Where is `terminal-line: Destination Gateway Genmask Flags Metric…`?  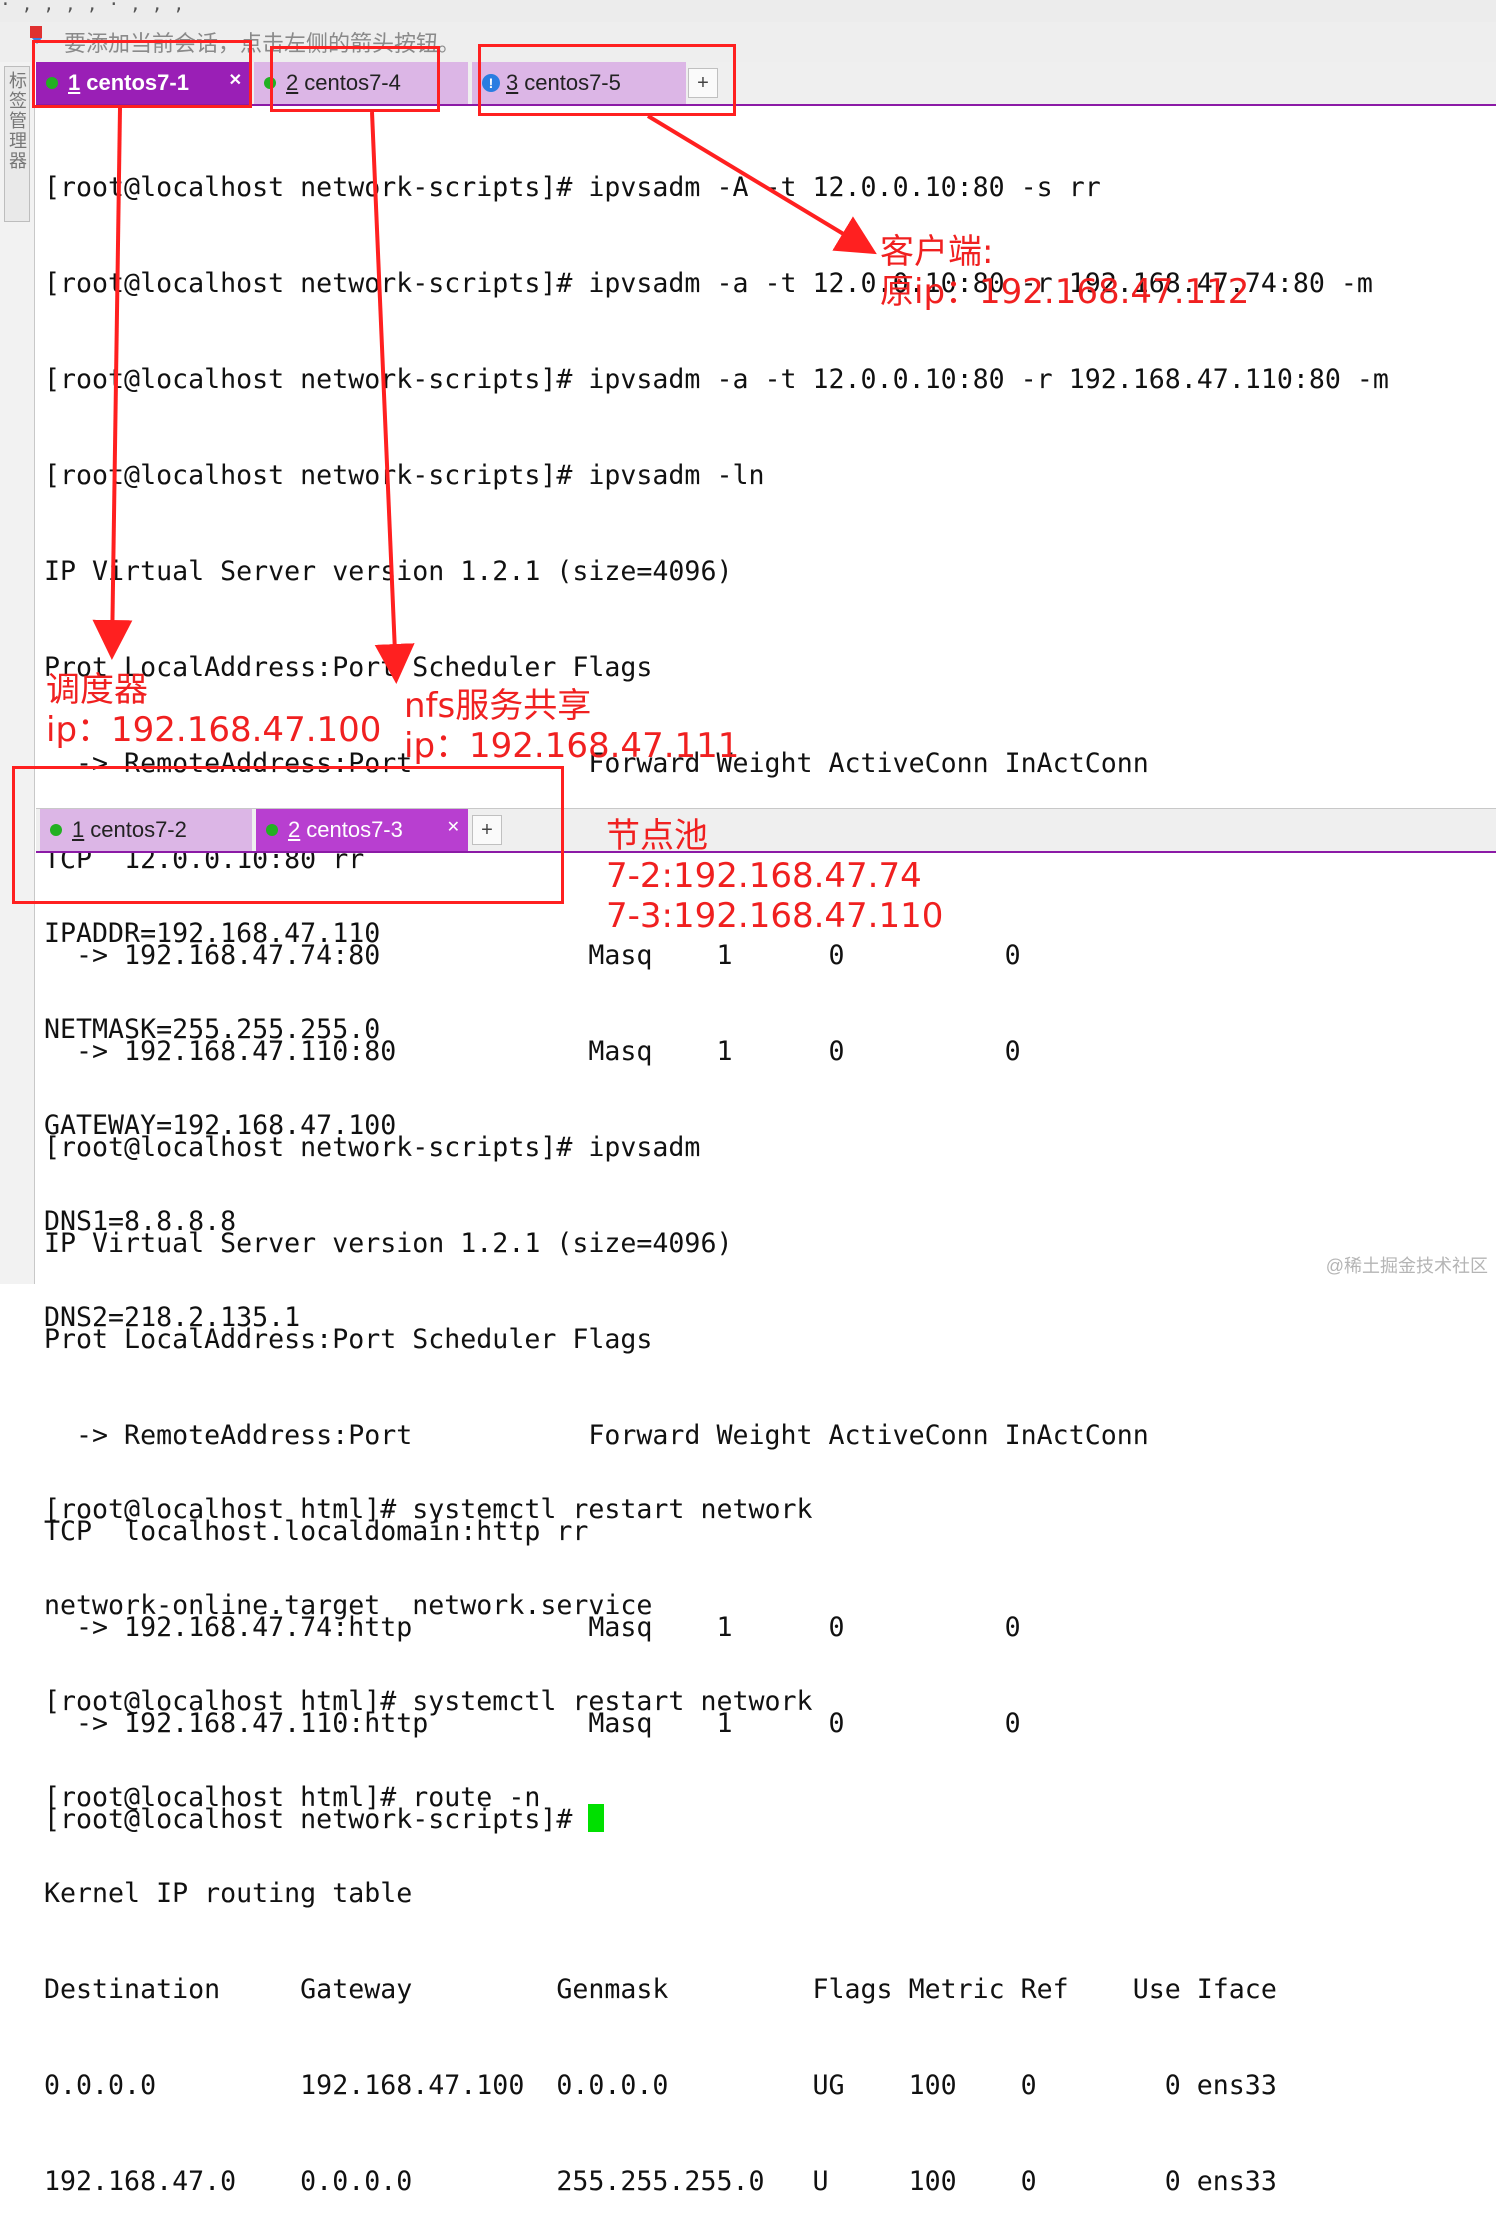
terminal-line: Destination Gateway Genmask Flags Metric… is located at coordinates (660, 1989).